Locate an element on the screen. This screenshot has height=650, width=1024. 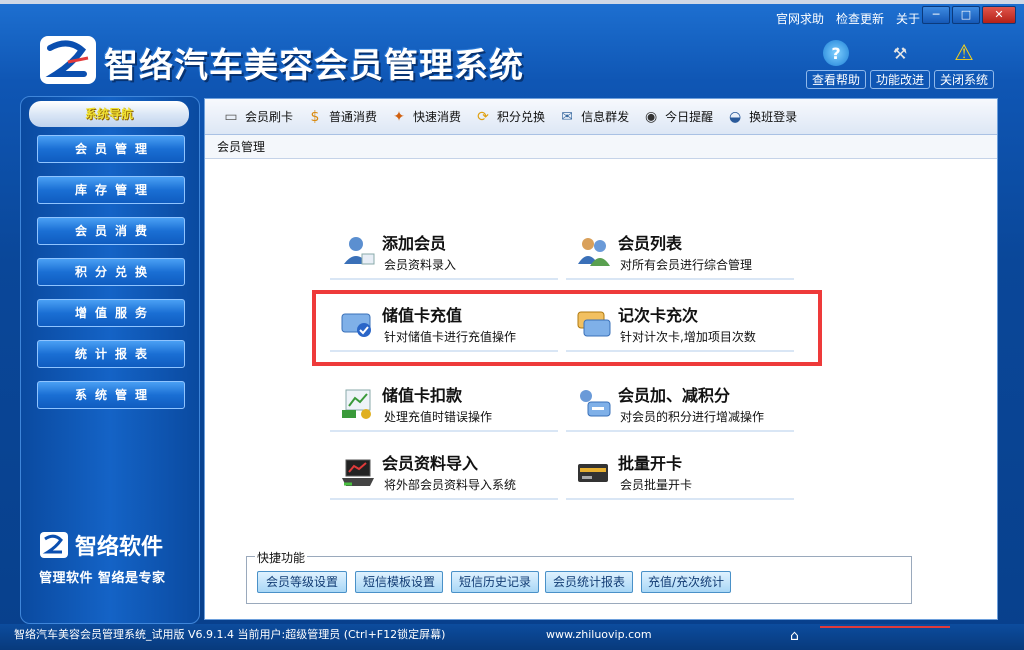
card-title: 会员列表 is located at coordinates (650, 243).